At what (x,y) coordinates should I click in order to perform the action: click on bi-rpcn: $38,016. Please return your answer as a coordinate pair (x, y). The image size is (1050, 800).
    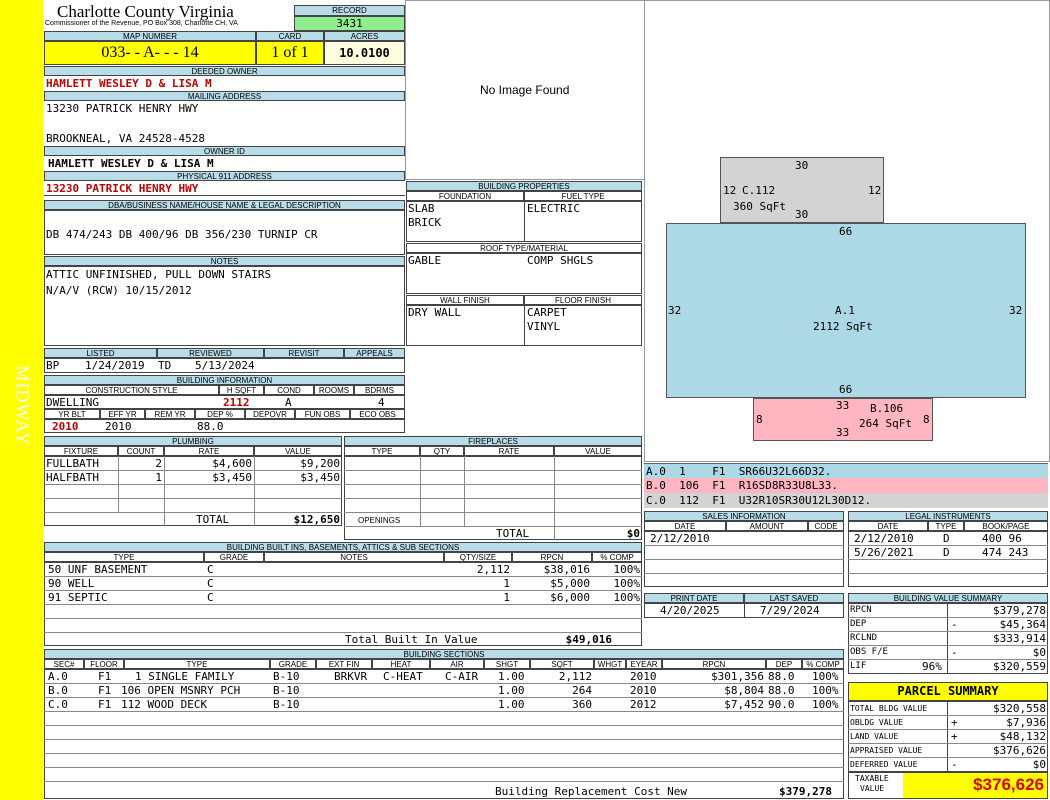
    Looking at the image, I should click on (566, 569).